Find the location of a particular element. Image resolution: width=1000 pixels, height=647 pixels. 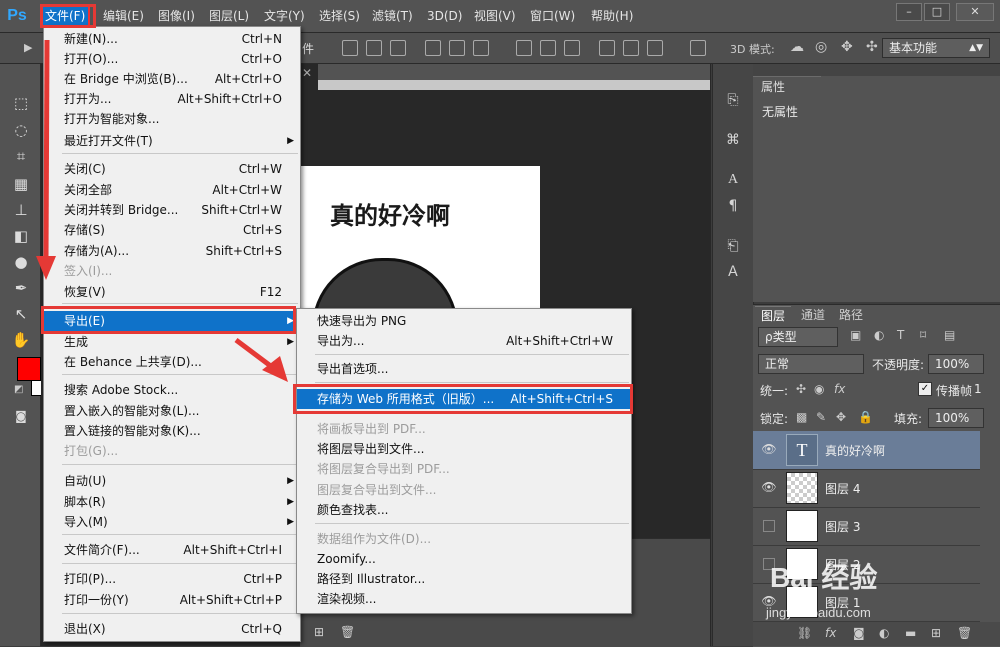

arrow-down-head is located at coordinates (46, 268).